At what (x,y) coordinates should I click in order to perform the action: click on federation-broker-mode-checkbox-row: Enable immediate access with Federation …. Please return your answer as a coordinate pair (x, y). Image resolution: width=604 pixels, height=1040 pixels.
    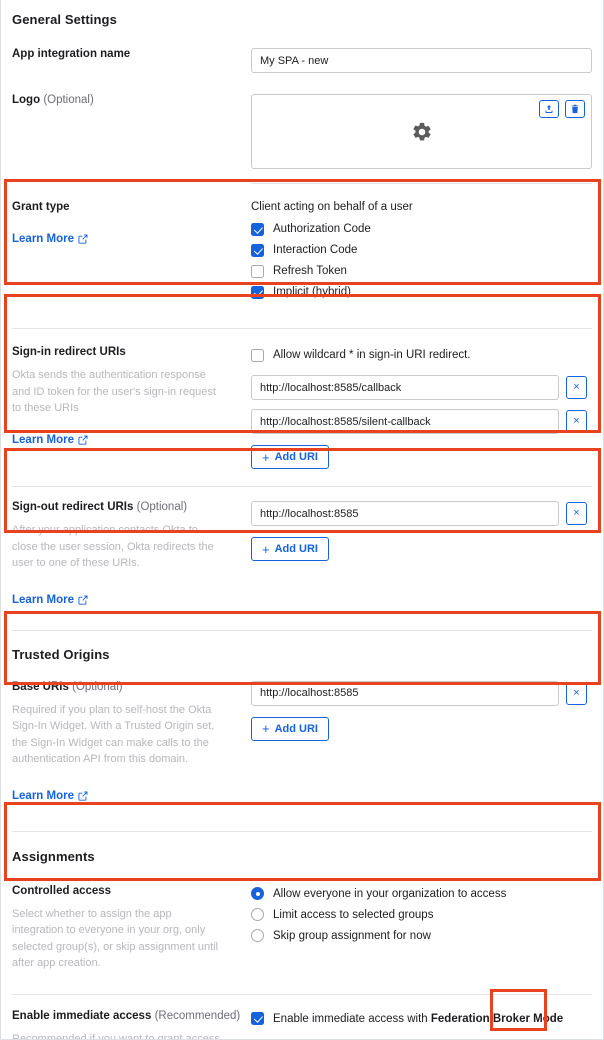
    Looking at the image, I should click on (421, 1019).